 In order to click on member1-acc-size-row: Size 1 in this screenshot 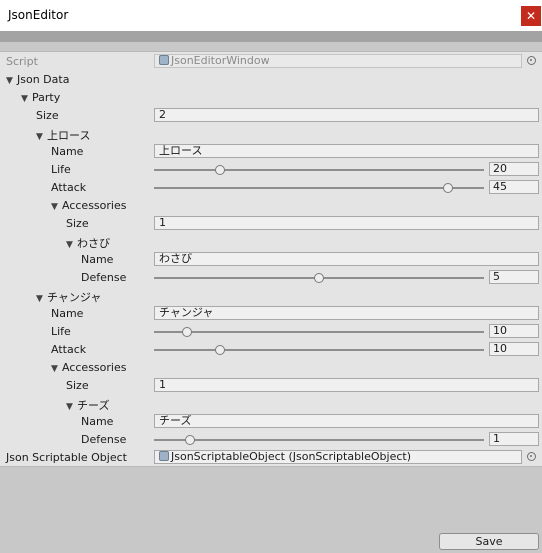, I will do `click(271, 224)`.